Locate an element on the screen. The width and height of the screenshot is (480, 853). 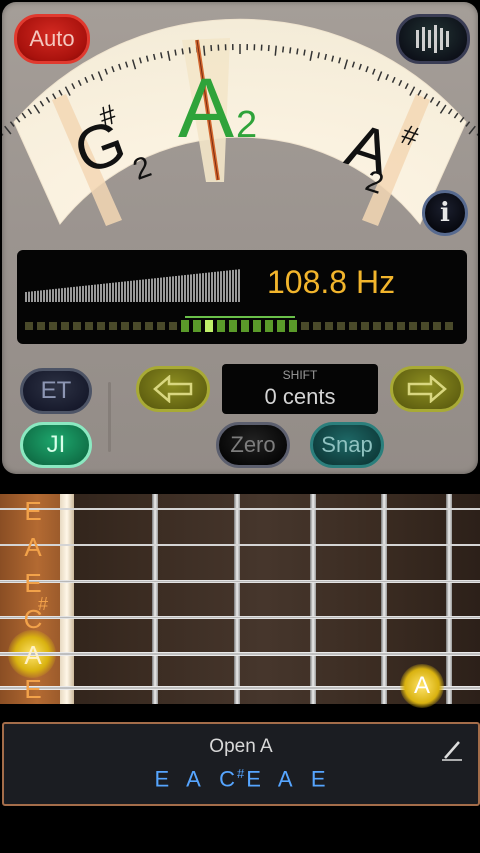
info-button: i is located at coordinates (445, 213).